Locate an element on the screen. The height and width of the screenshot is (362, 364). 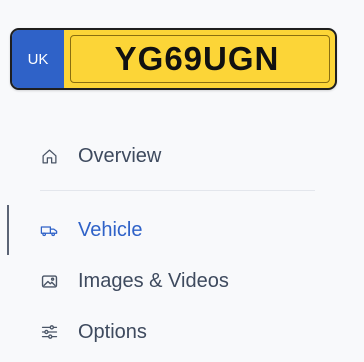
active-indicator is located at coordinates (8, 230).